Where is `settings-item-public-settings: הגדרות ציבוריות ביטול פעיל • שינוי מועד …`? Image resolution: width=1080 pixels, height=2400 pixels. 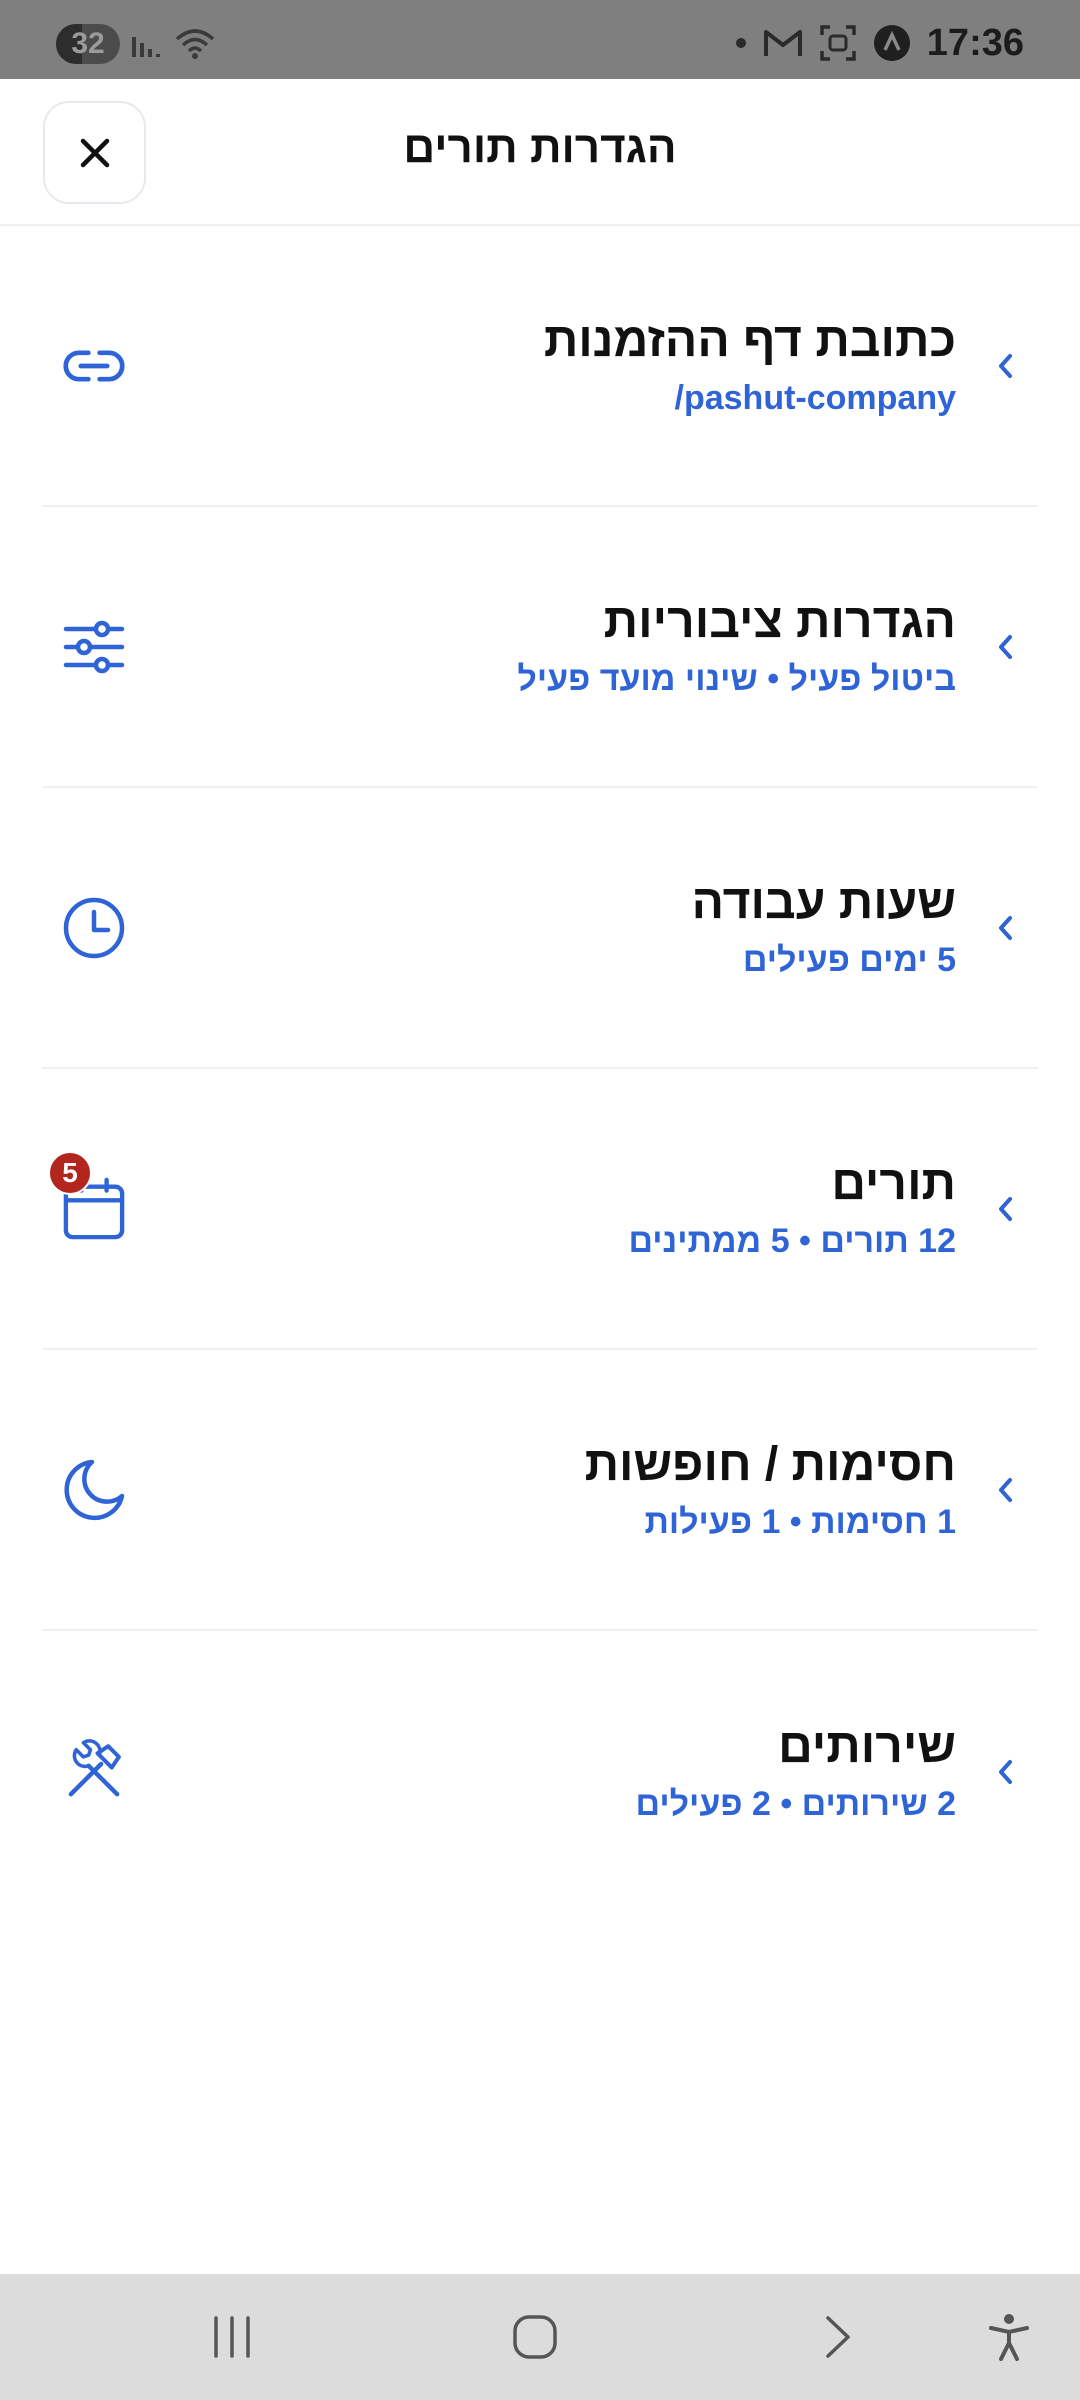 settings-item-public-settings: הגדרות ציבוריות ביטול פעיל • שינוי מועד … is located at coordinates (540, 647).